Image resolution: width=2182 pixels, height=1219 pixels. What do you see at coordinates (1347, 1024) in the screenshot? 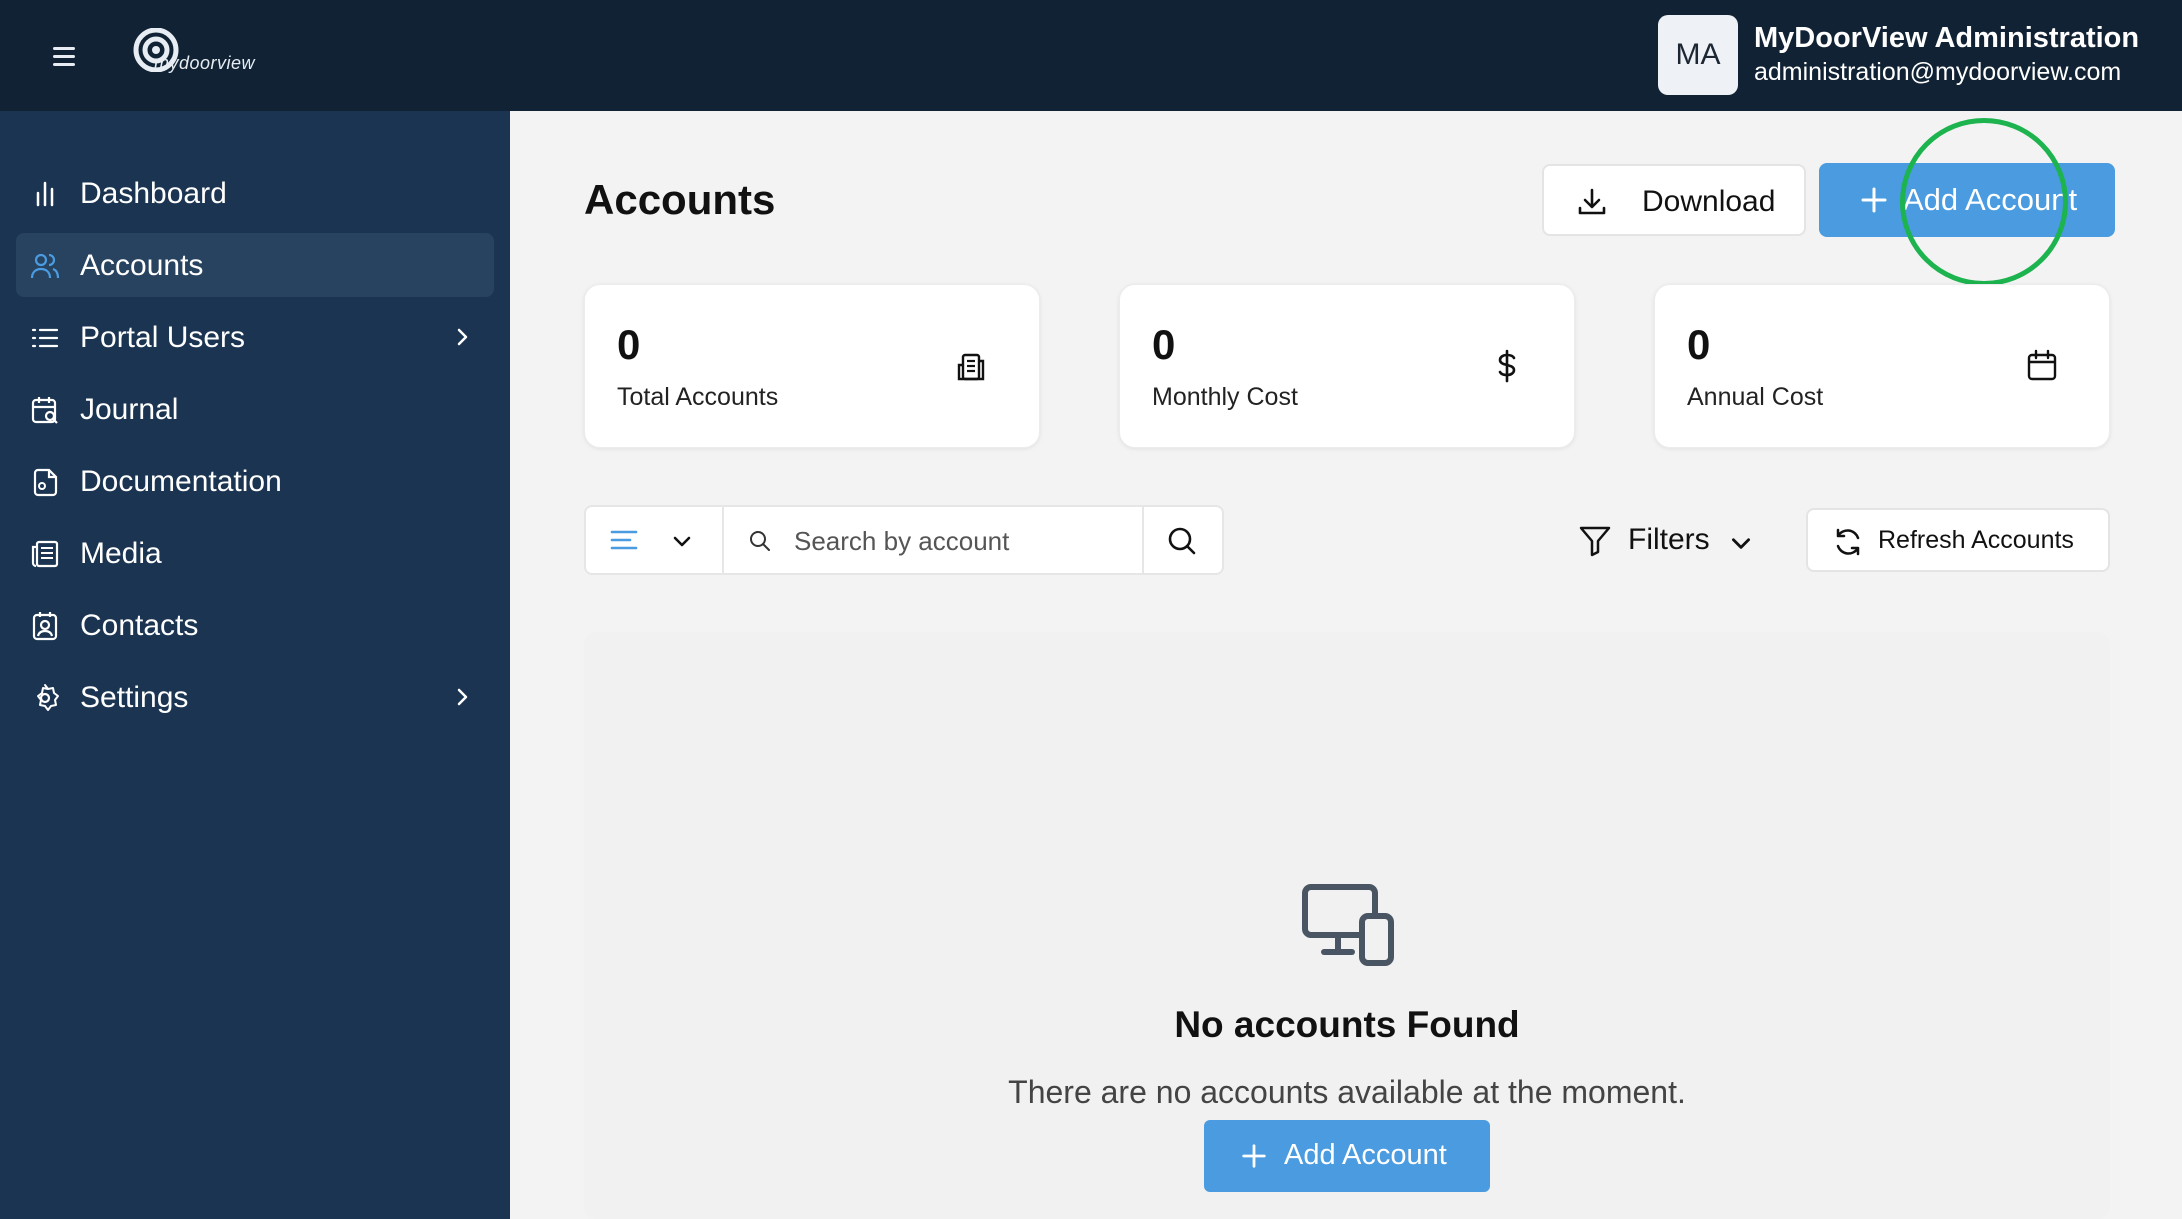
I see `empty-state-title: No accounts Found` at bounding box center [1347, 1024].